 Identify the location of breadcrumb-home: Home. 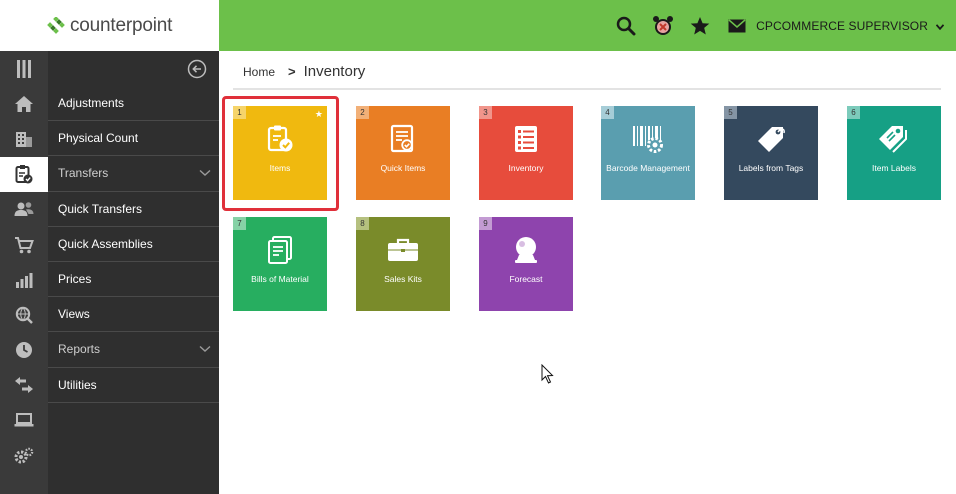
(259, 72).